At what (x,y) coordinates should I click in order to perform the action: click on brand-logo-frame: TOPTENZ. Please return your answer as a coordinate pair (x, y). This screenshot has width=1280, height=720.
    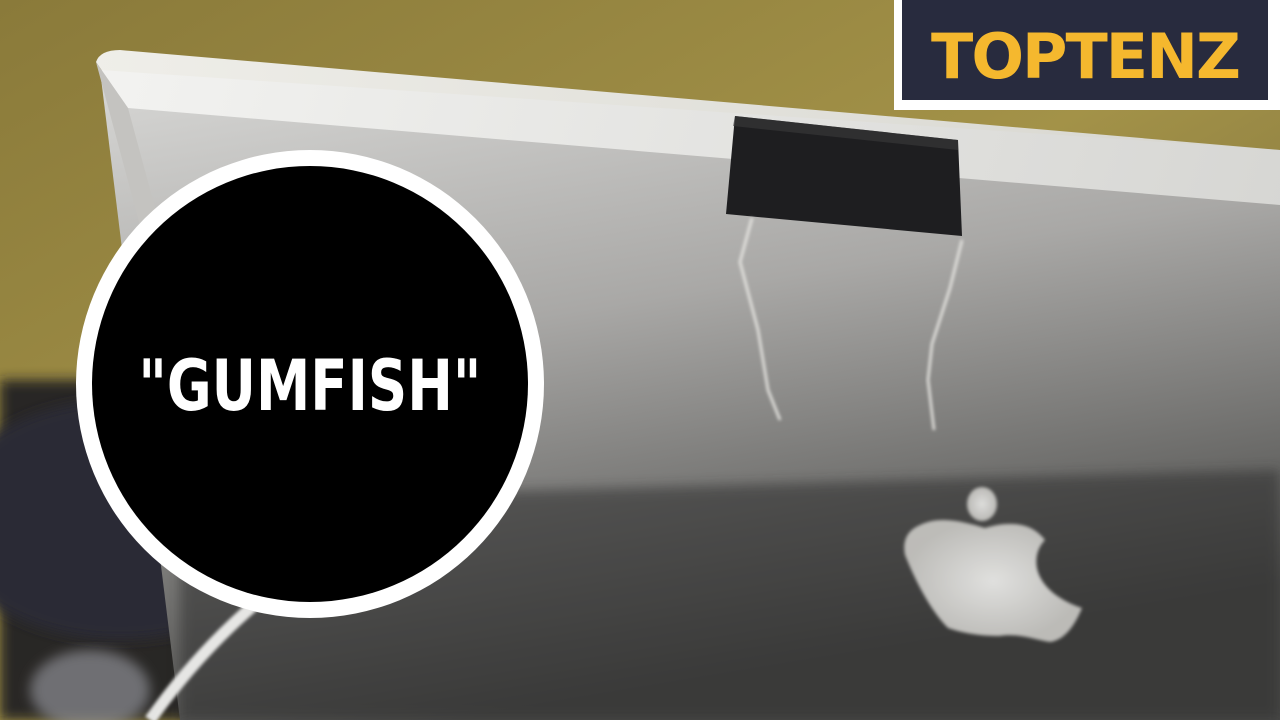
    Looking at the image, I should click on (1087, 55).